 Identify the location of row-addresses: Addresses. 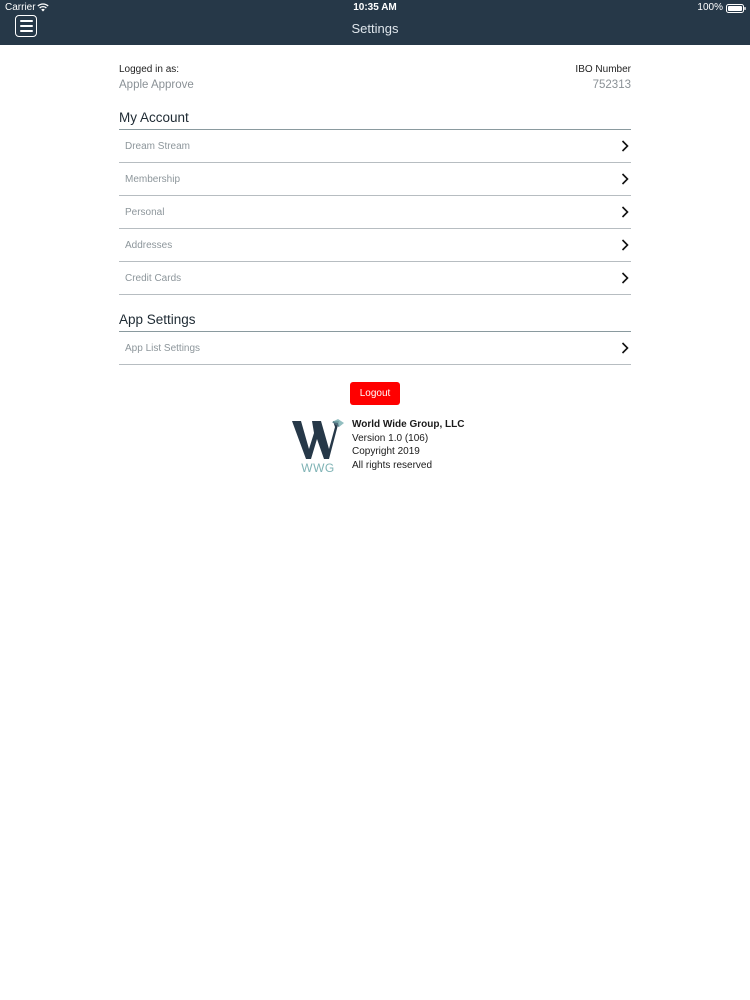
(375, 245).